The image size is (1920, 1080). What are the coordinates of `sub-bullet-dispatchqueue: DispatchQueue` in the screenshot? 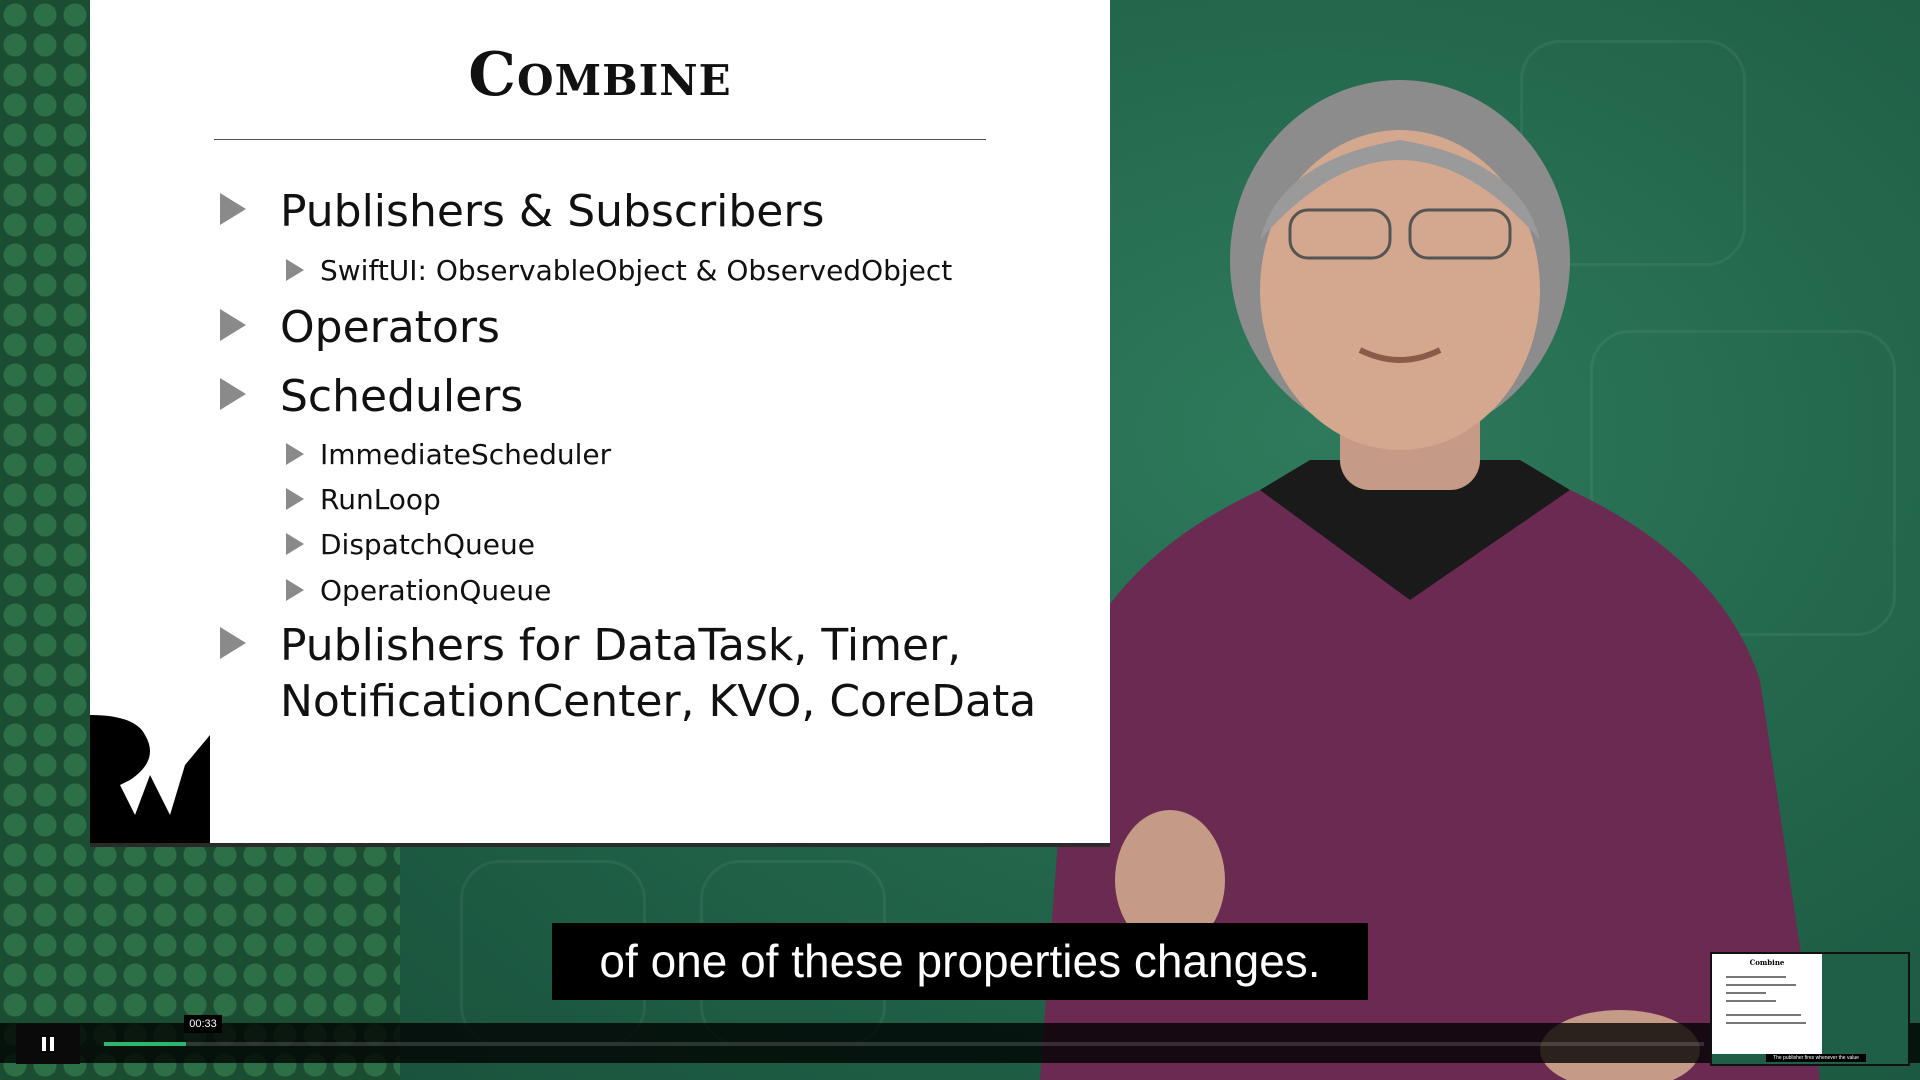 It's located at (410, 545).